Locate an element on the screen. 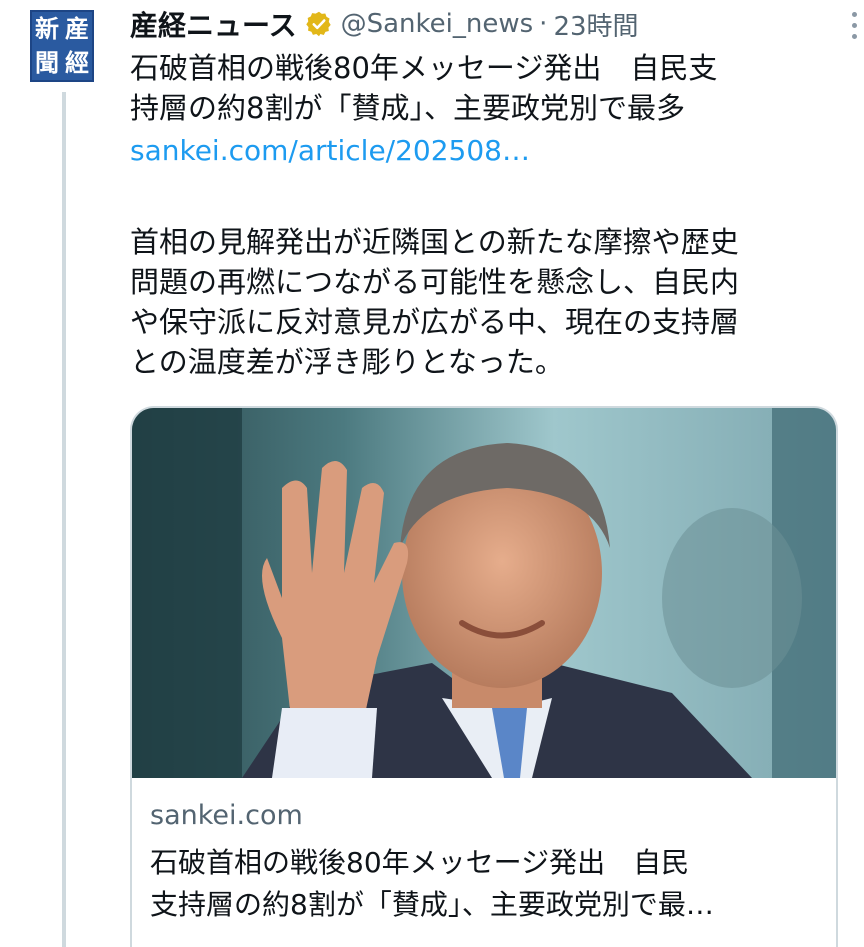  card-domain: sankei.com is located at coordinates (226, 815).